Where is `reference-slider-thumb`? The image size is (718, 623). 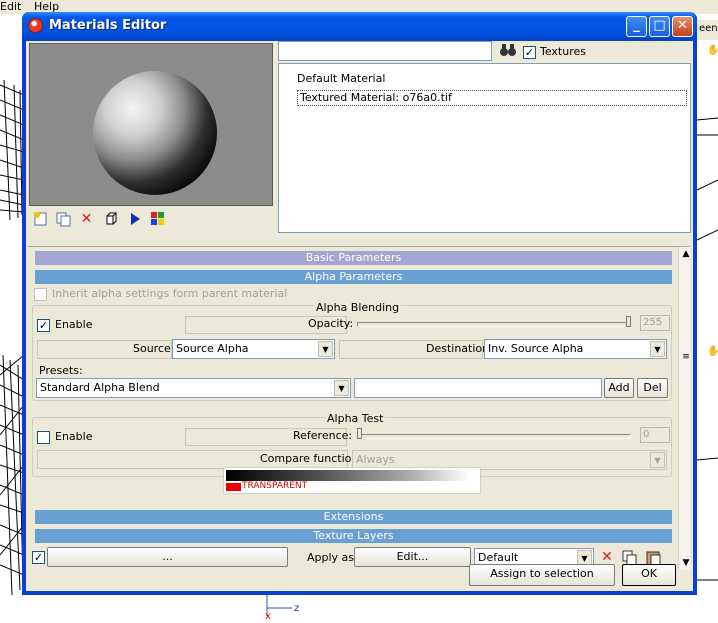 reference-slider-thumb is located at coordinates (359, 433).